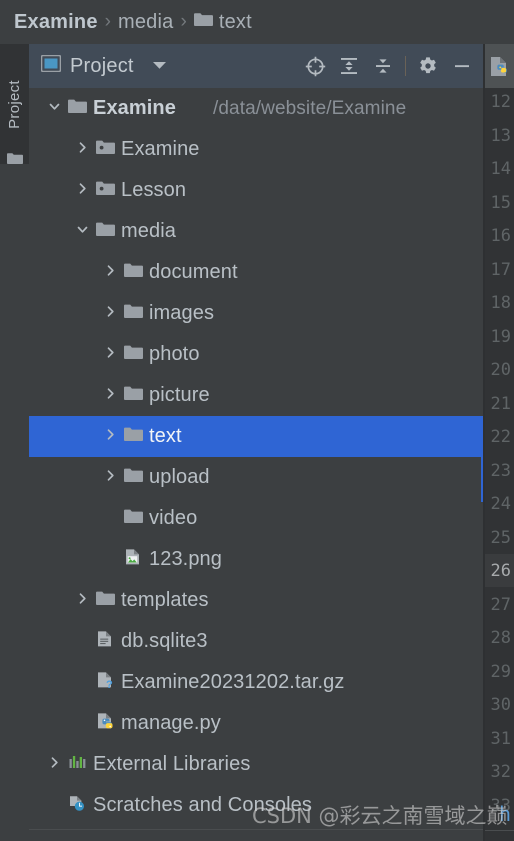 The width and height of the screenshot is (514, 841). What do you see at coordinates (14, 104) in the screenshot?
I see `sidebar-tab-project: Project` at bounding box center [14, 104].